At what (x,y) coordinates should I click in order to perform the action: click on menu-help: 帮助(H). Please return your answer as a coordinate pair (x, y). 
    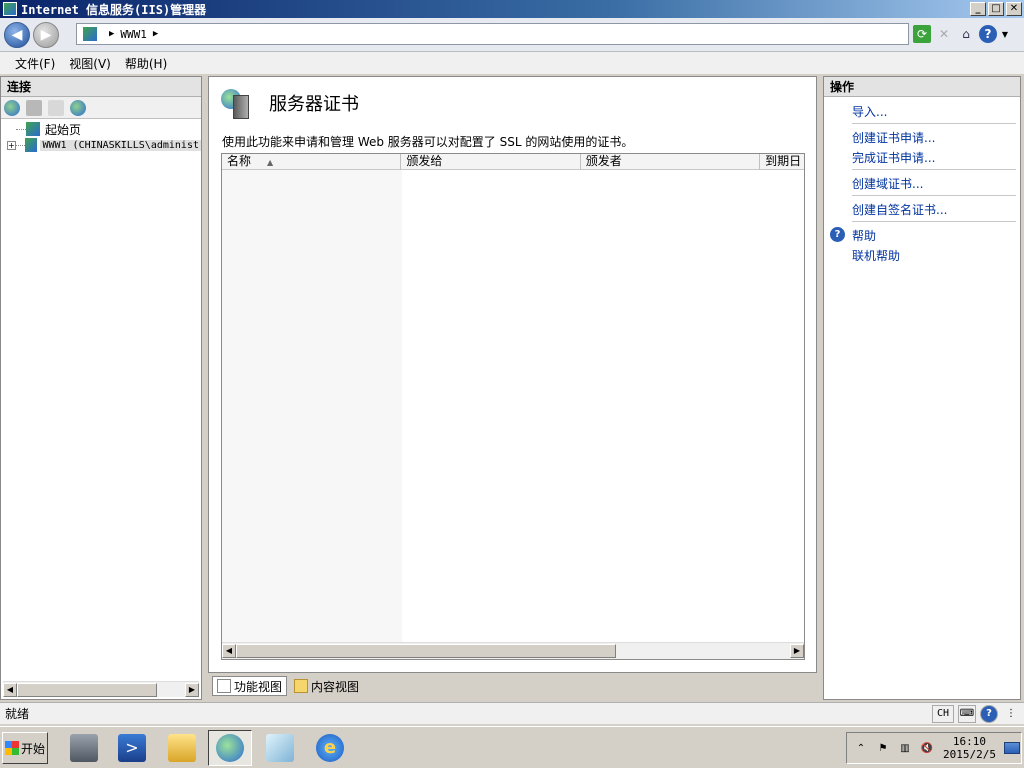
    Looking at the image, I should click on (146, 63).